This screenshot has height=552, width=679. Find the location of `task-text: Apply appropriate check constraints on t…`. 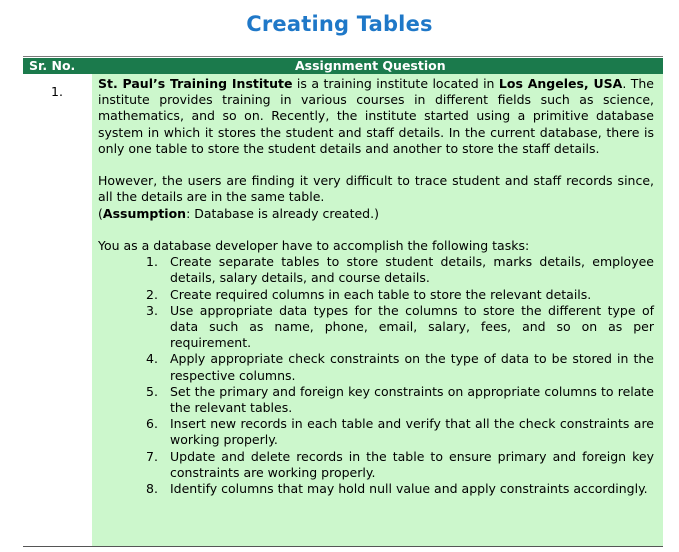

task-text: Apply appropriate check constraints on t… is located at coordinates (412, 367).